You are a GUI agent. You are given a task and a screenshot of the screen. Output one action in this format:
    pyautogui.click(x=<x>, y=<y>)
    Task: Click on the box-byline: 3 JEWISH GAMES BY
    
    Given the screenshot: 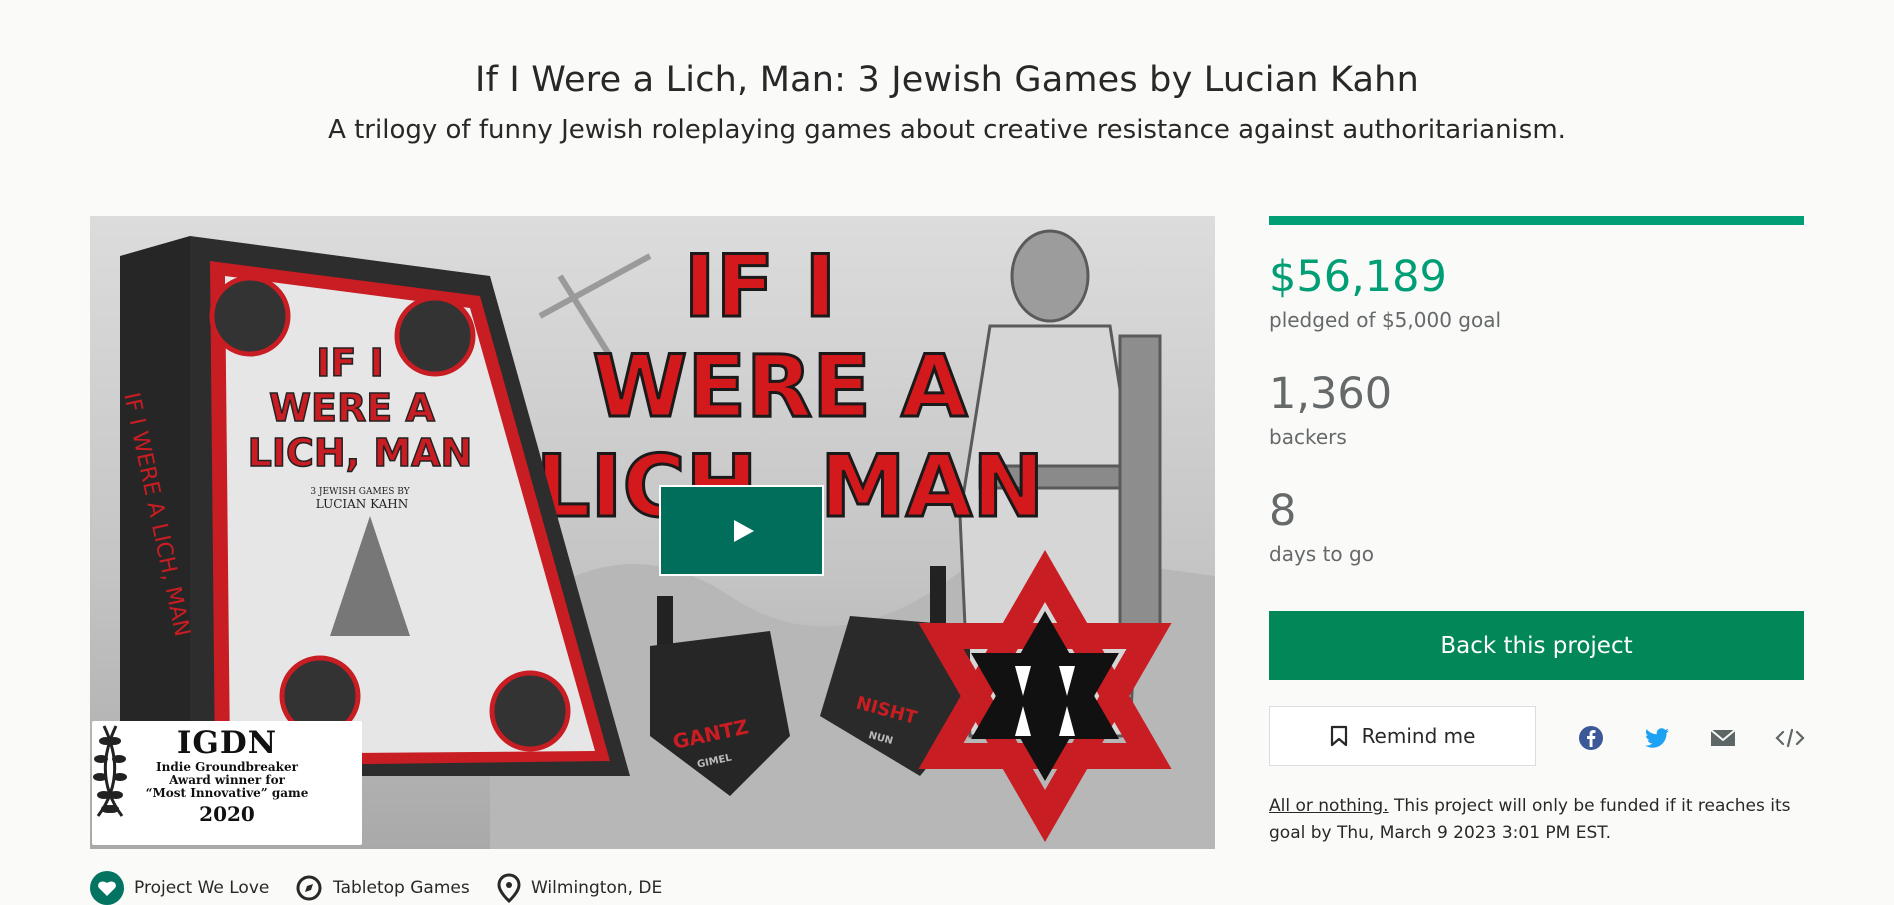 What is the action you would take?
    pyautogui.click(x=360, y=492)
    